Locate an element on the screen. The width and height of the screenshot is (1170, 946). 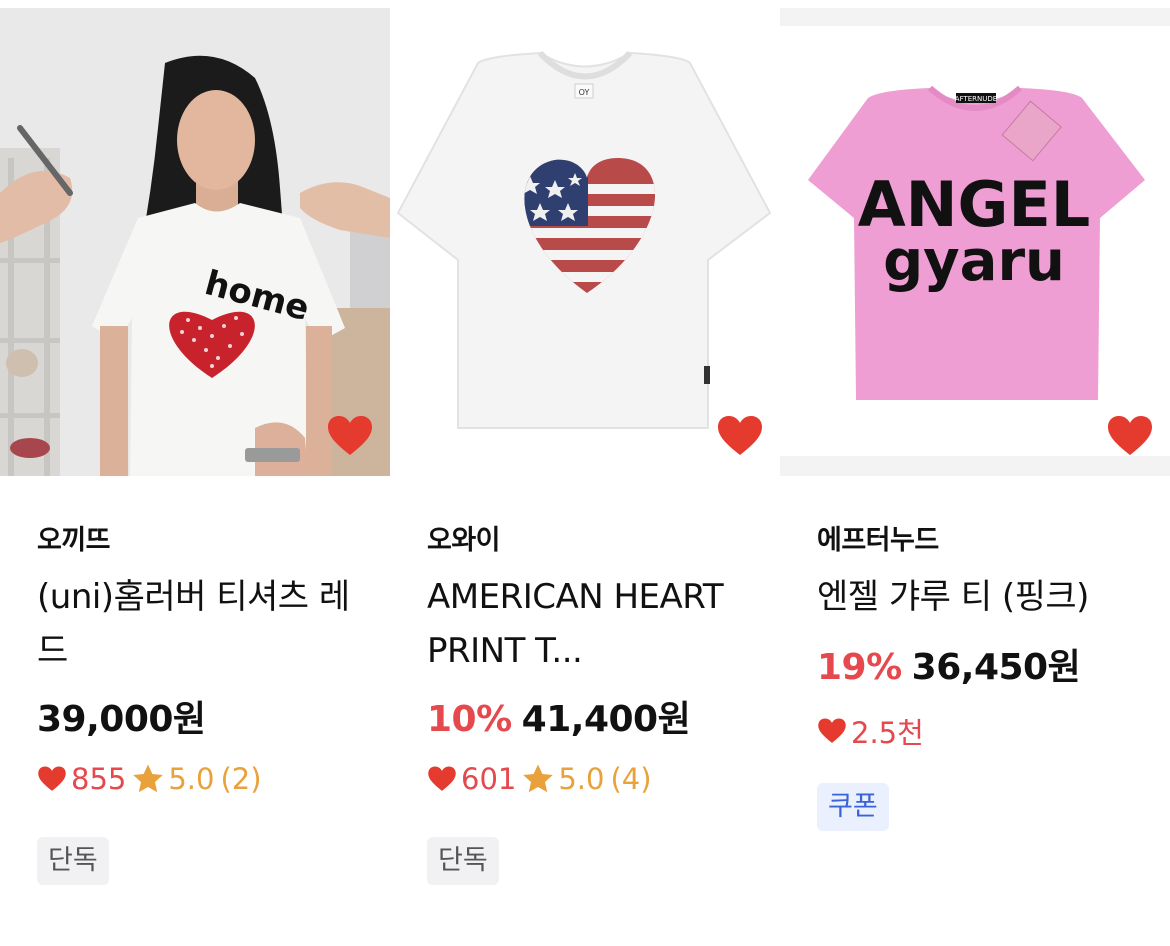
brand-name: 오끼뜨 is located at coordinates (74, 537).